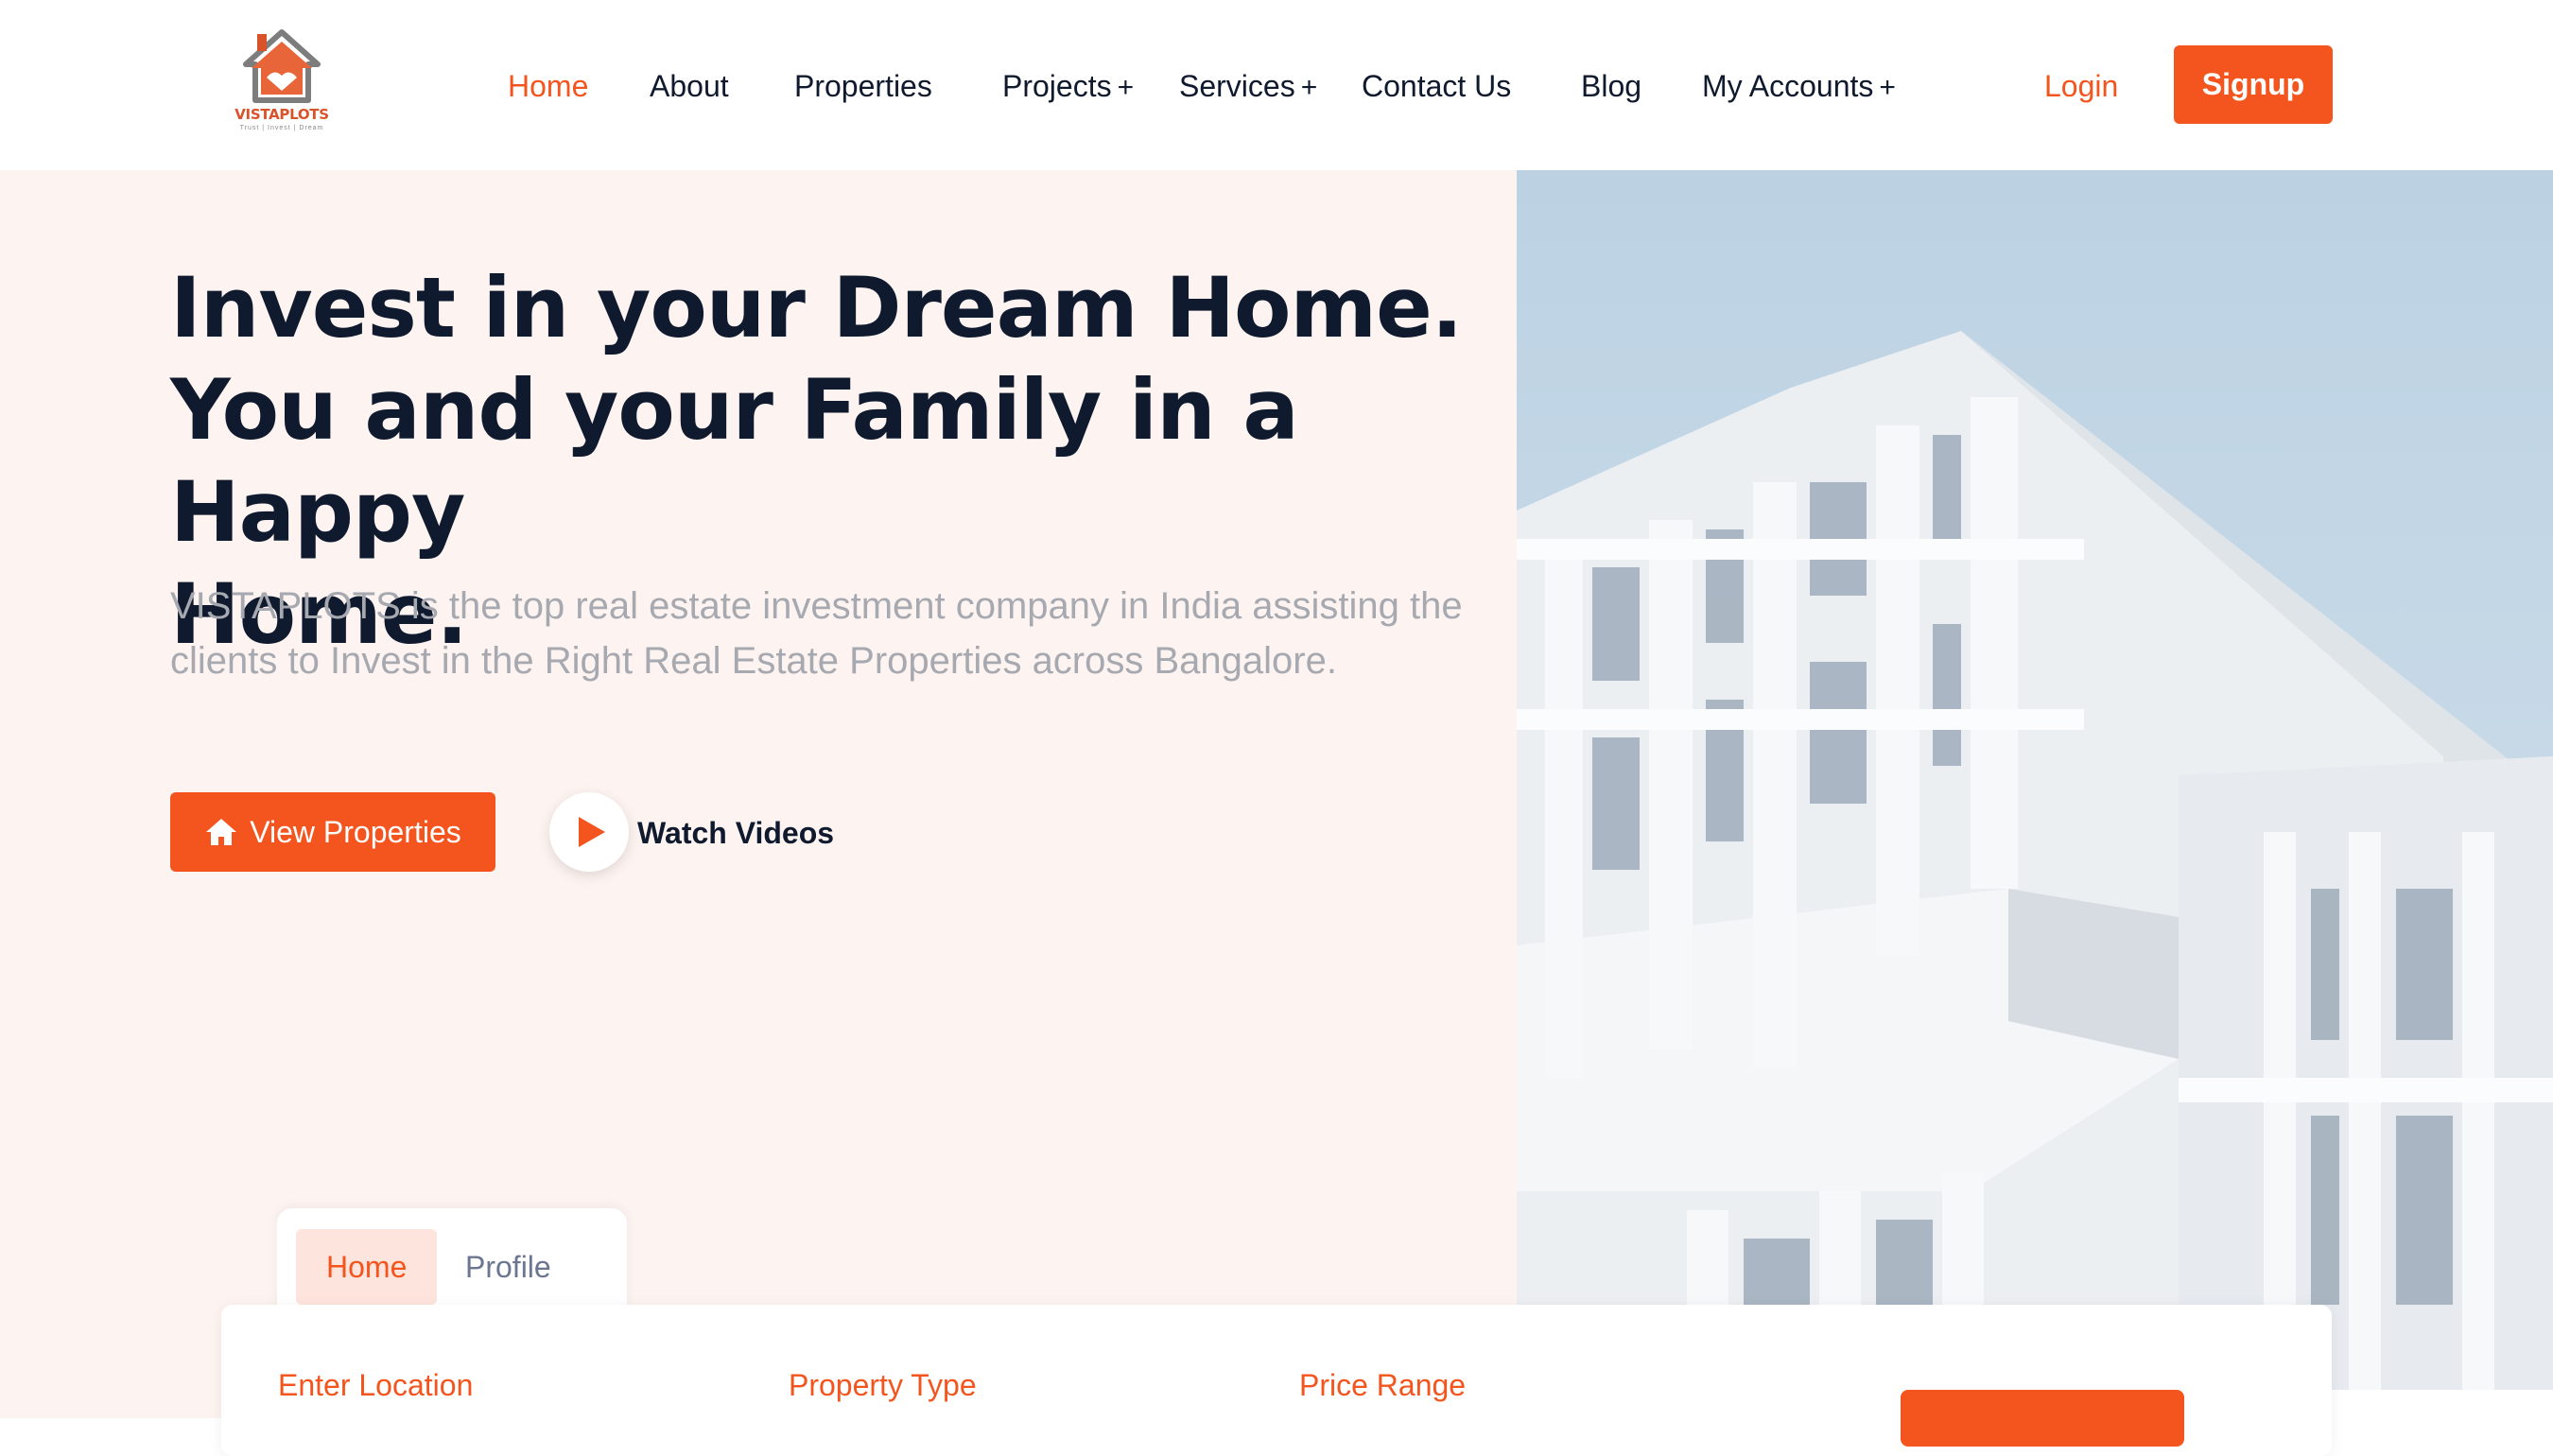 This screenshot has width=2553, height=1456. I want to click on location-field-label: Enter Location, so click(376, 1385).